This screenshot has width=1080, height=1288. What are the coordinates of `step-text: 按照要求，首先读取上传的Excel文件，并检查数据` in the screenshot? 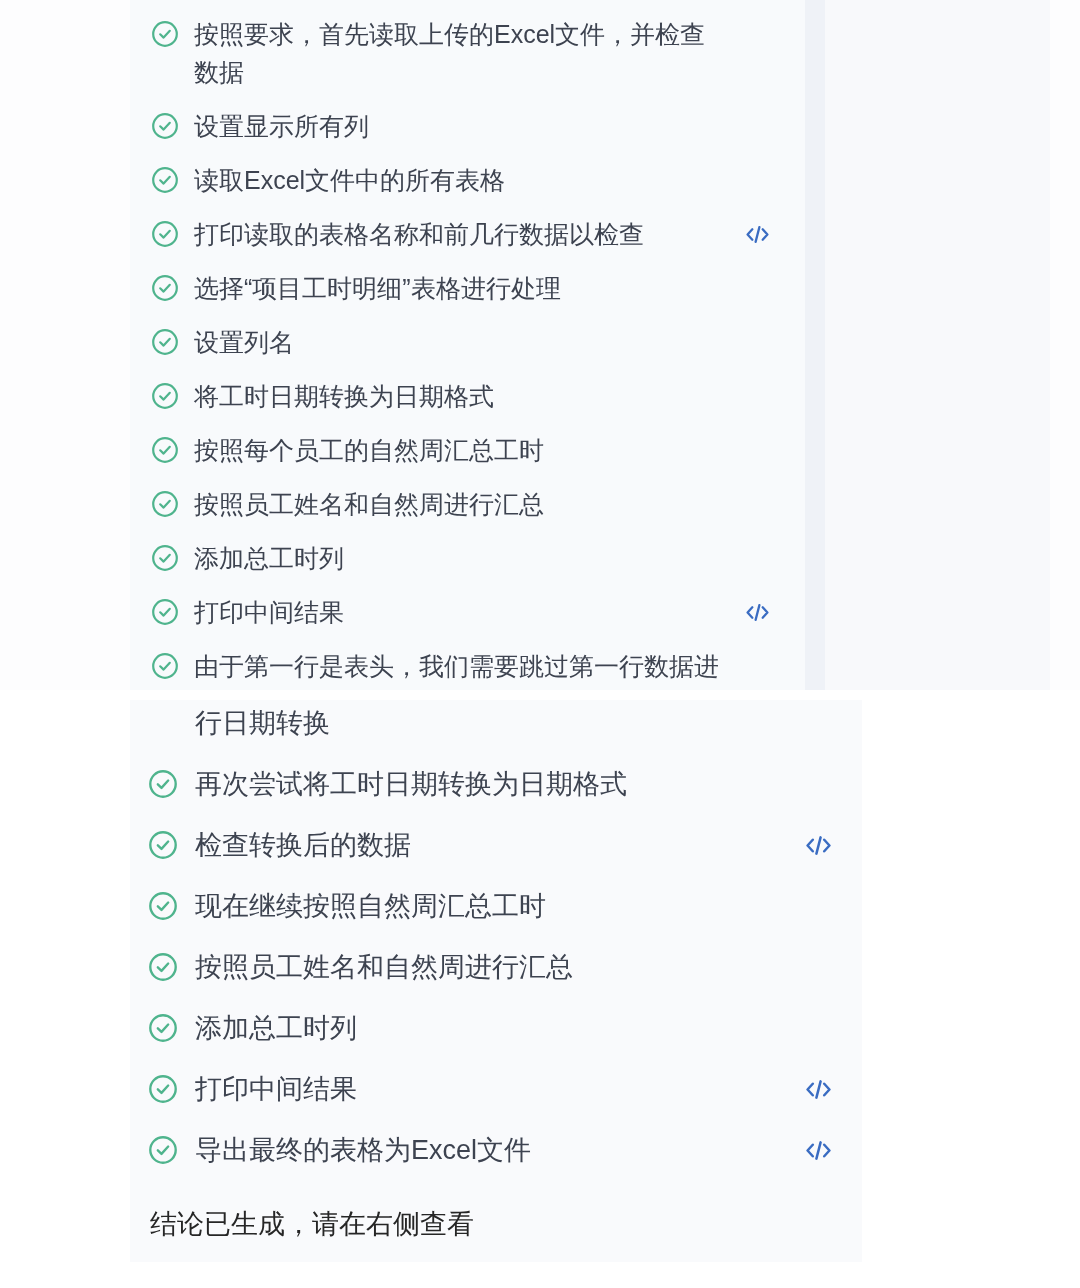 It's located at (450, 53).